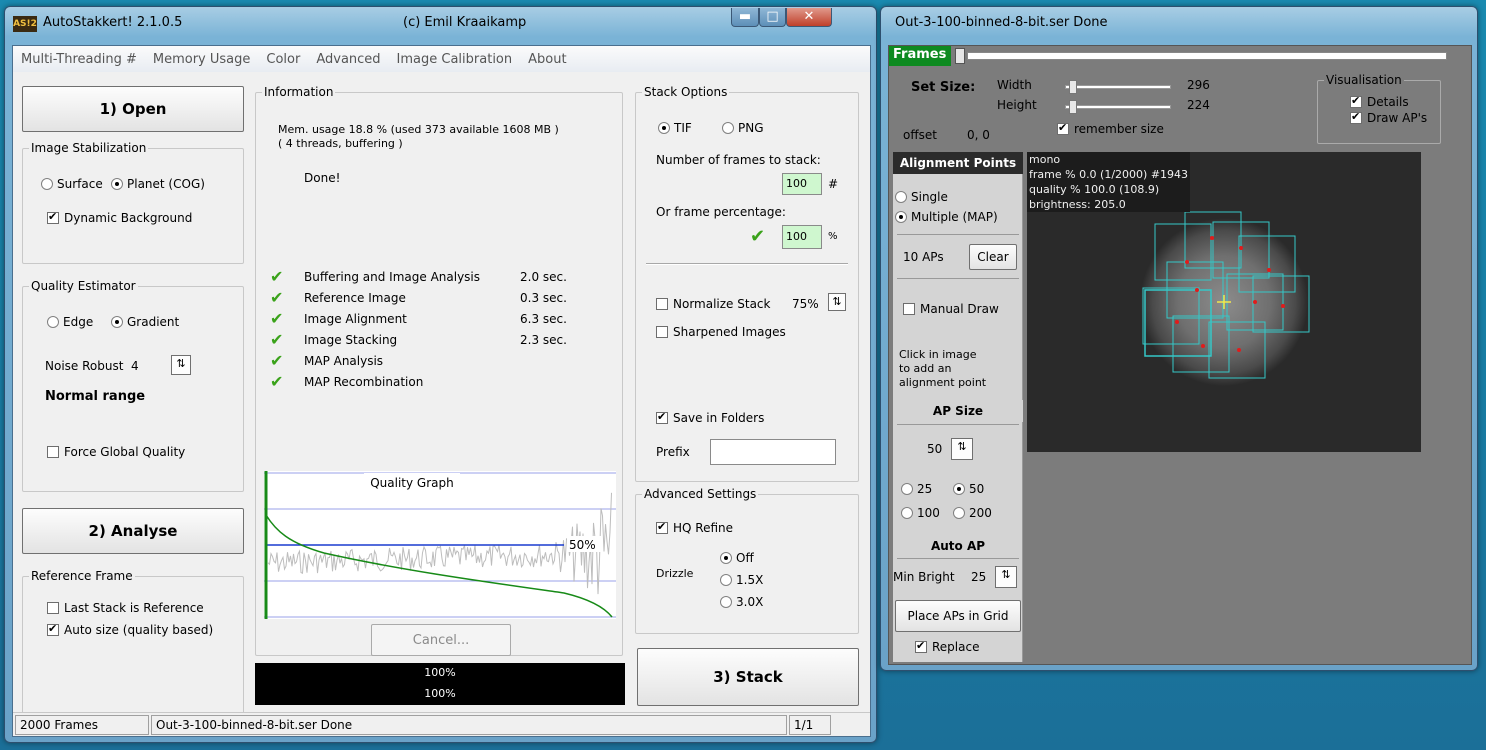 Image resolution: width=1486 pixels, height=750 pixels. What do you see at coordinates (145, 322) in the screenshot?
I see `gradient-radio: Gradient` at bounding box center [145, 322].